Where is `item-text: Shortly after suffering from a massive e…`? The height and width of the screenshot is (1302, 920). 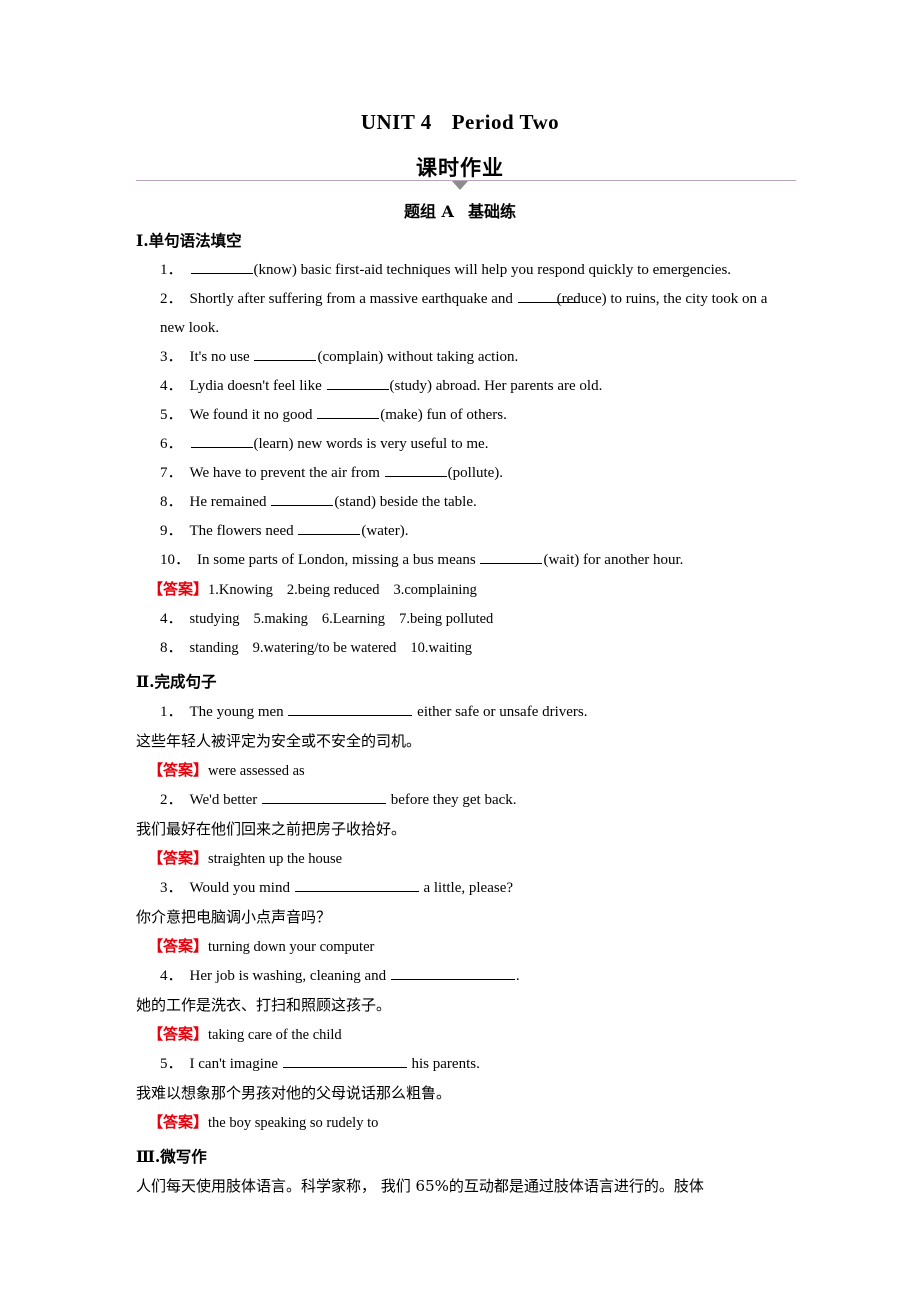 item-text: Shortly after suffering from a massive e… is located at coordinates (353, 299).